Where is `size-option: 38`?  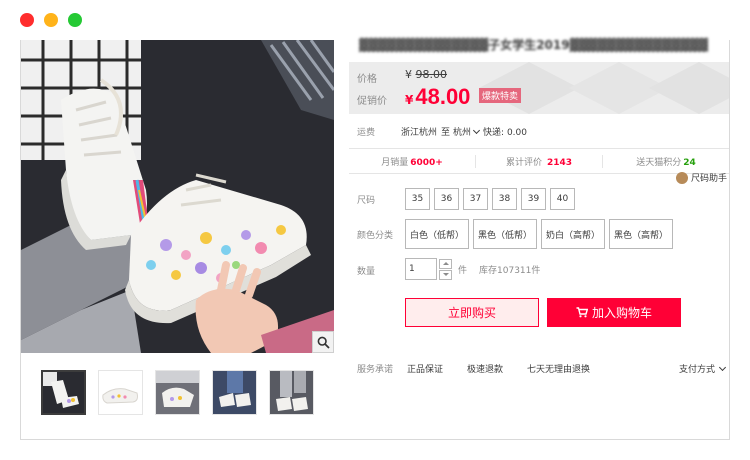
size-option: 38 is located at coordinates (504, 199).